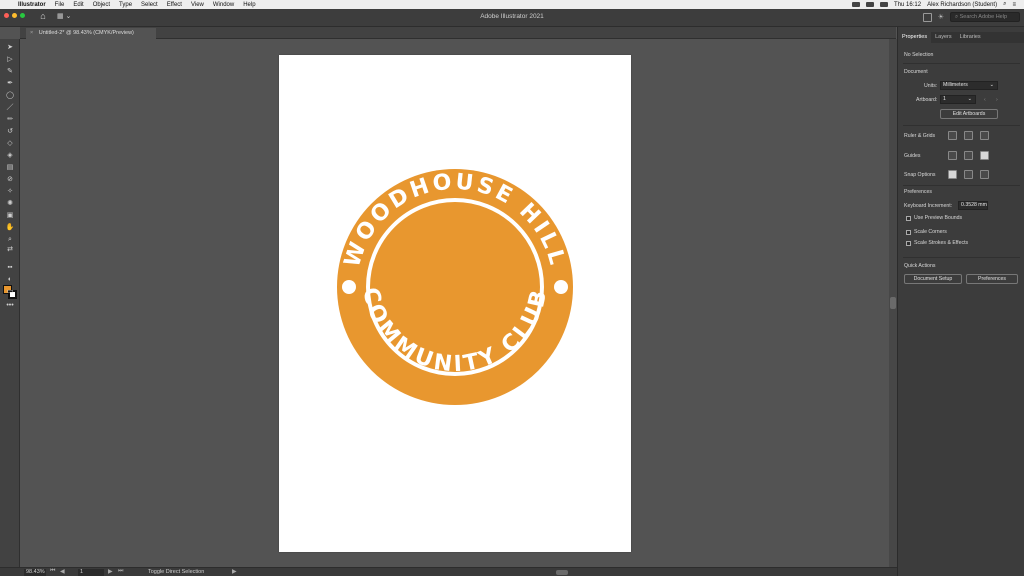 Image resolution: width=1024 pixels, height=576 pixels. What do you see at coordinates (952, 155) in the screenshot?
I see `show-guides-icon` at bounding box center [952, 155].